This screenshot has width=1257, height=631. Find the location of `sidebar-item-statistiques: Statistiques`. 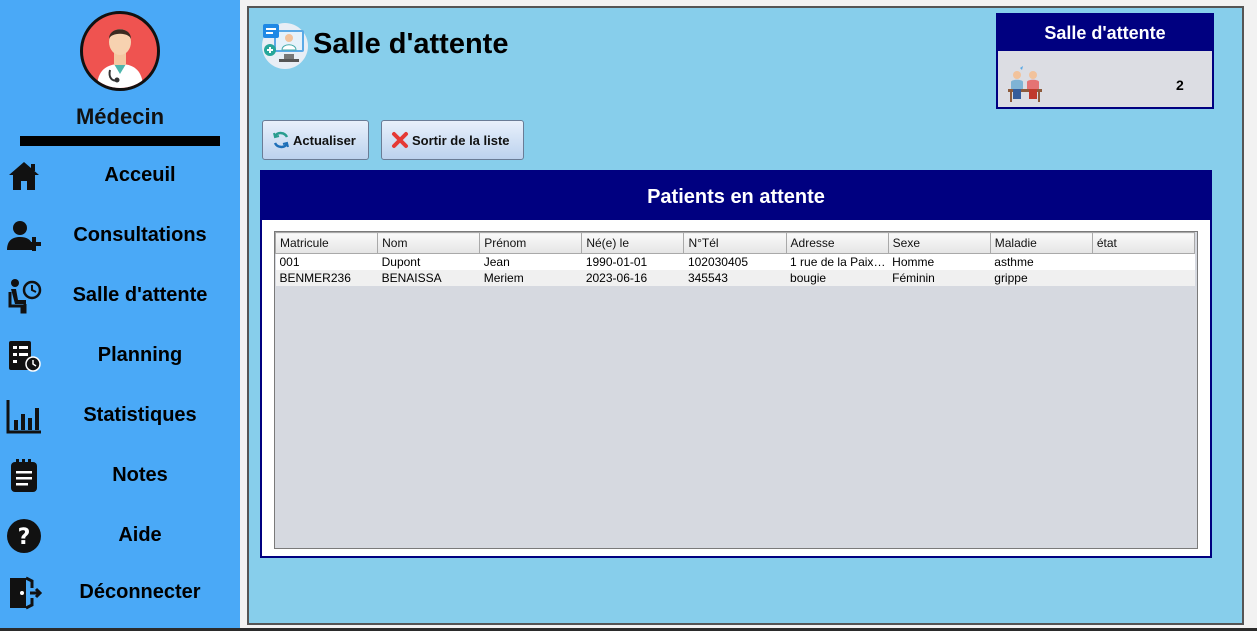

sidebar-item-statistiques: Statistiques is located at coordinates (120, 416).